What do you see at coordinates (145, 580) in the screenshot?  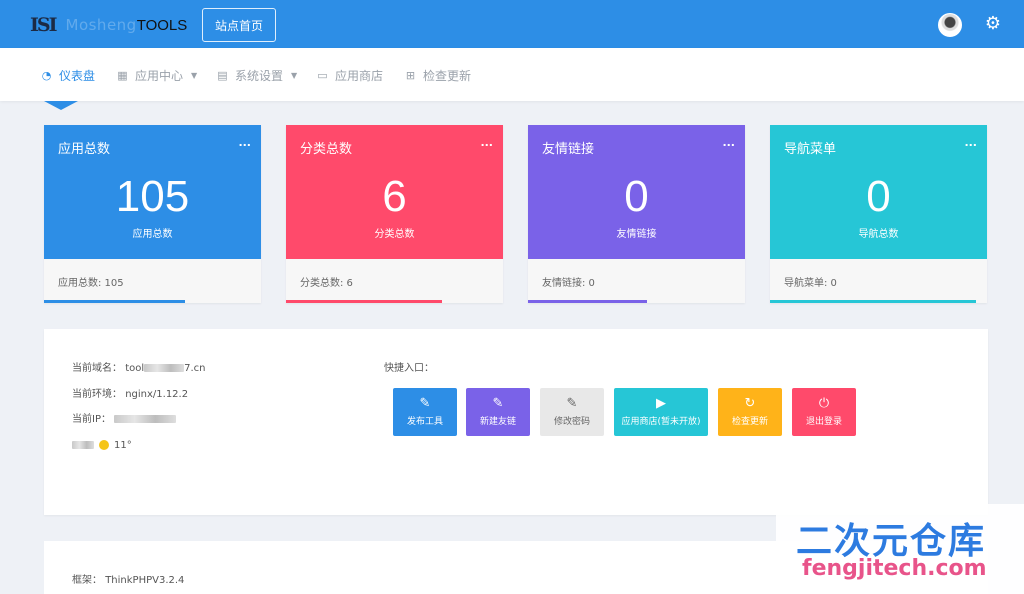 I see `framework-value: ThinkPHPV3.2.4` at bounding box center [145, 580].